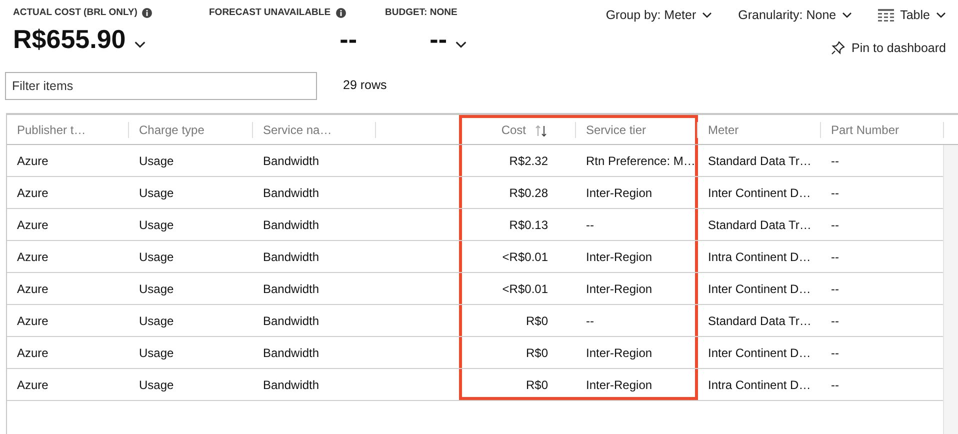 Image resolution: width=958 pixels, height=434 pixels. What do you see at coordinates (616, 129) in the screenshot?
I see `column-header: Service tier` at bounding box center [616, 129].